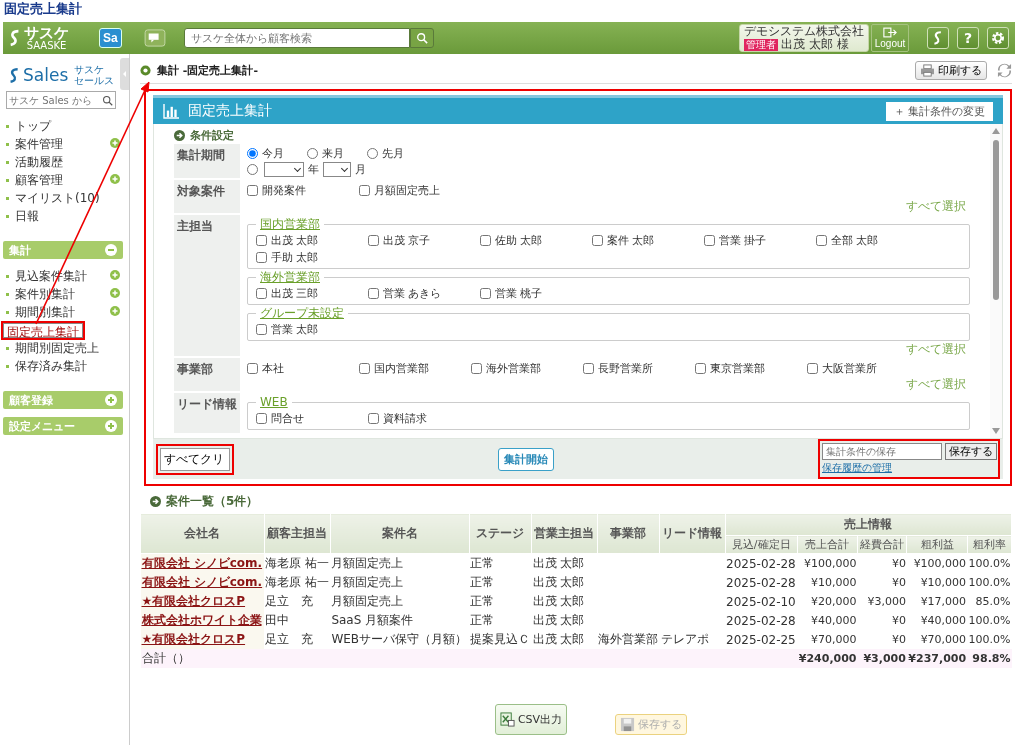  Describe the element at coordinates (868, 524) in the screenshot. I see `column-header: 売上情報` at that location.